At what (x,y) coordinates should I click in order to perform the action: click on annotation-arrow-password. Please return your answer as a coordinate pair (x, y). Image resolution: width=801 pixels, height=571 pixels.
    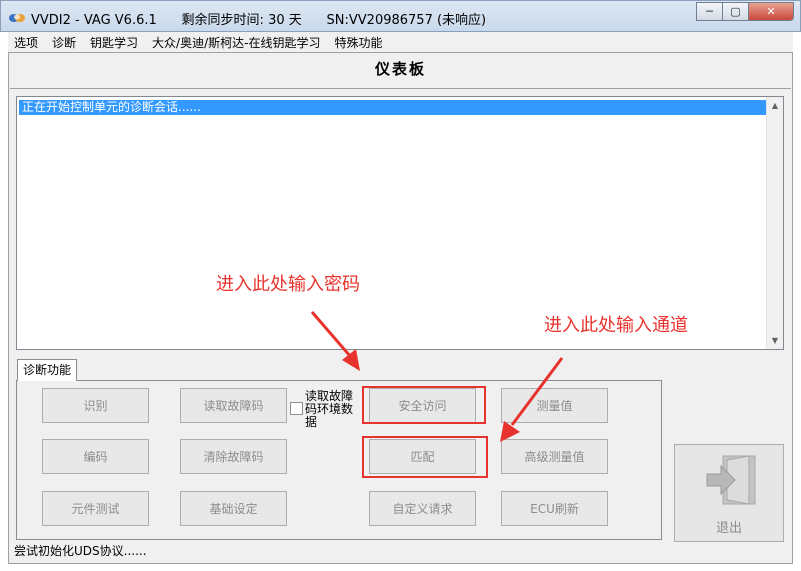
    Looking at the image, I should click on (335, 341).